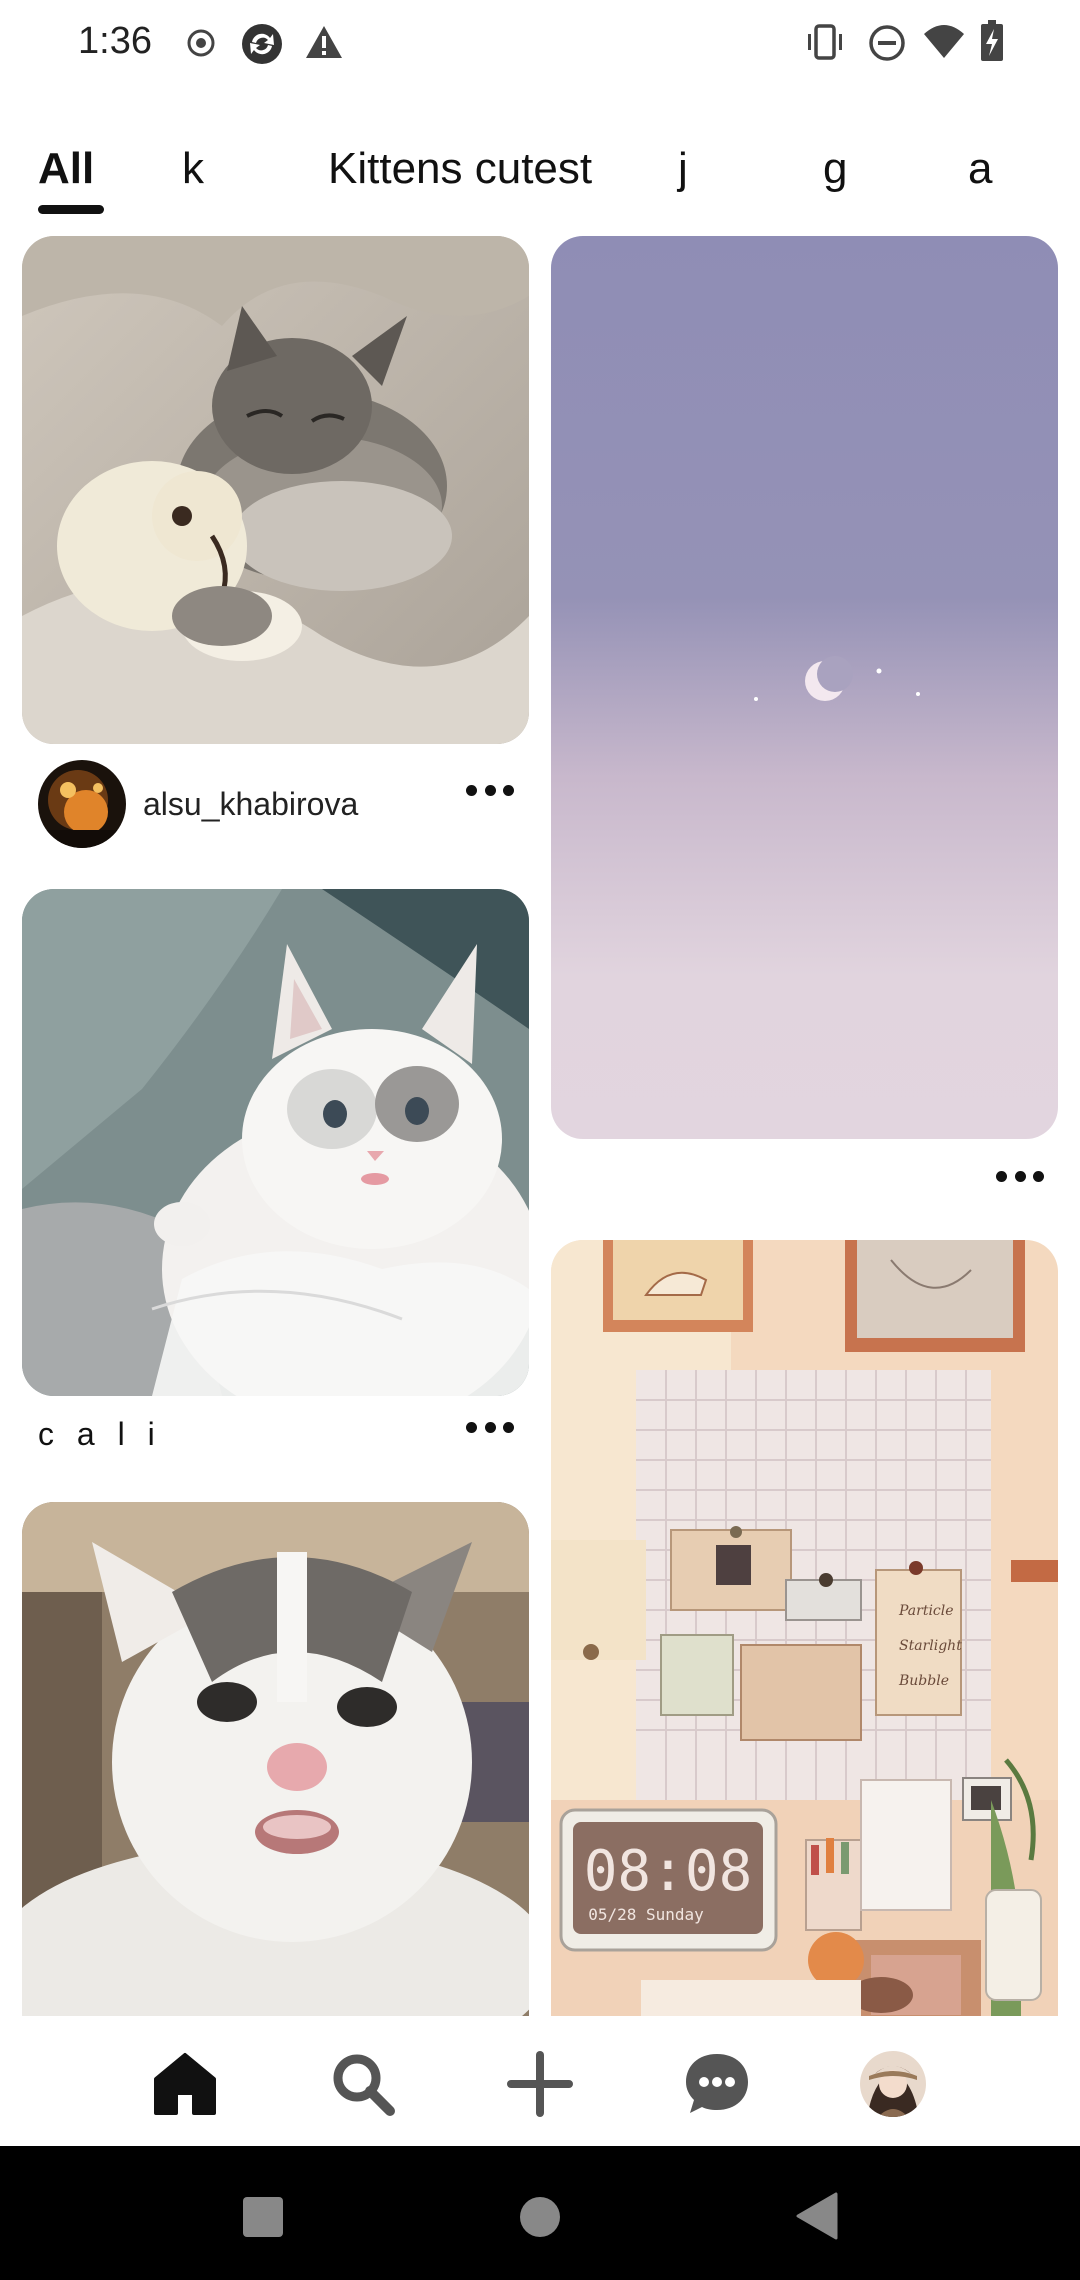  I want to click on pin-sleeping-kitten, so click(275, 490).